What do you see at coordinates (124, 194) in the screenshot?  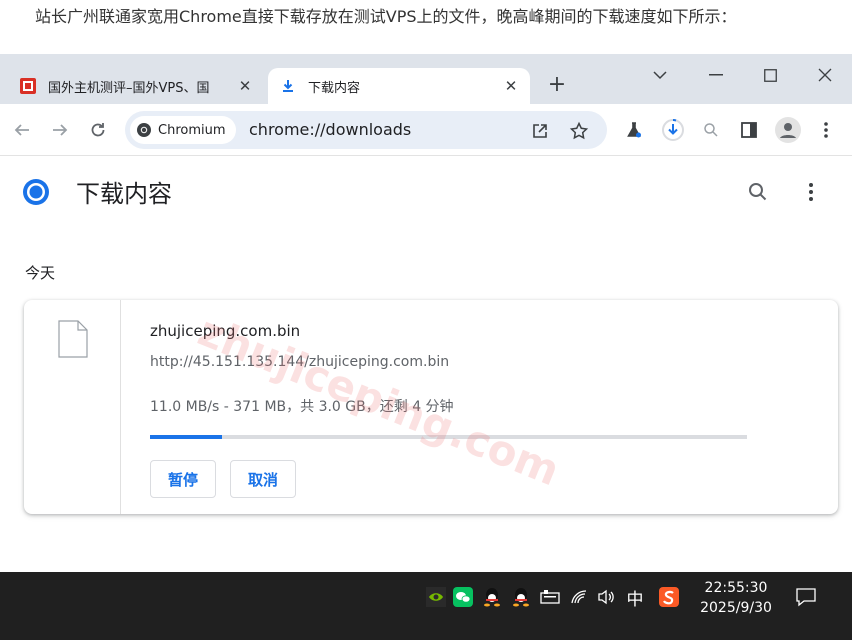 I see `page-title: 下载内容` at bounding box center [124, 194].